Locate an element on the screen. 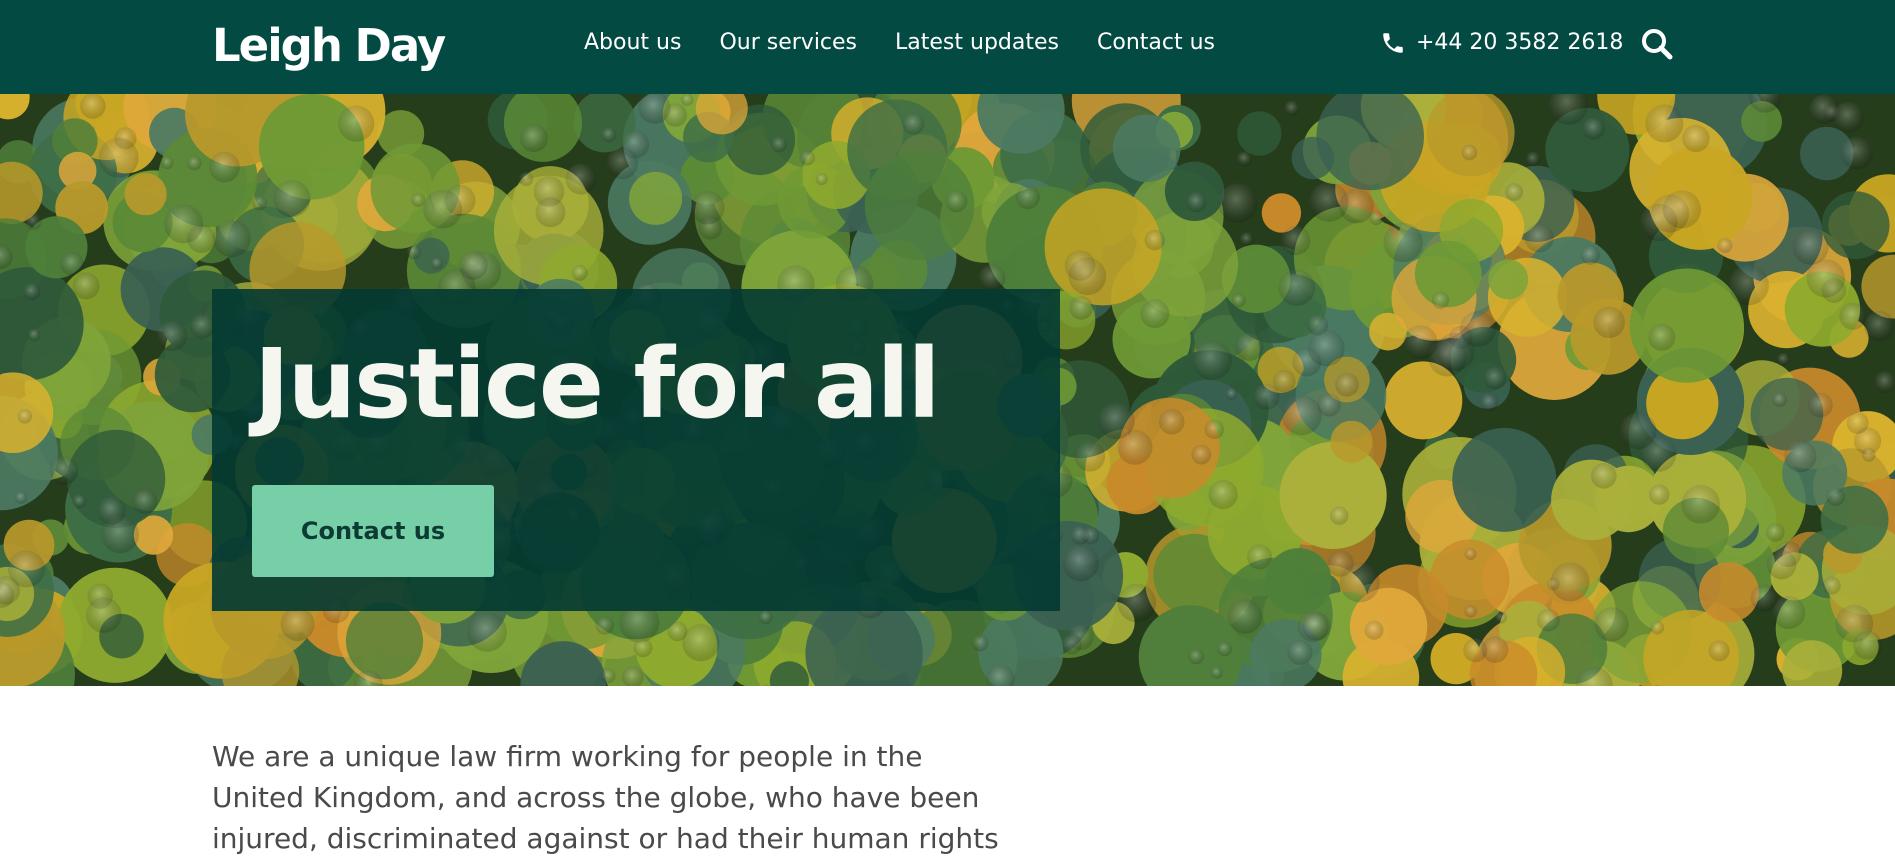  contact-us-button: Contact us is located at coordinates (373, 531).